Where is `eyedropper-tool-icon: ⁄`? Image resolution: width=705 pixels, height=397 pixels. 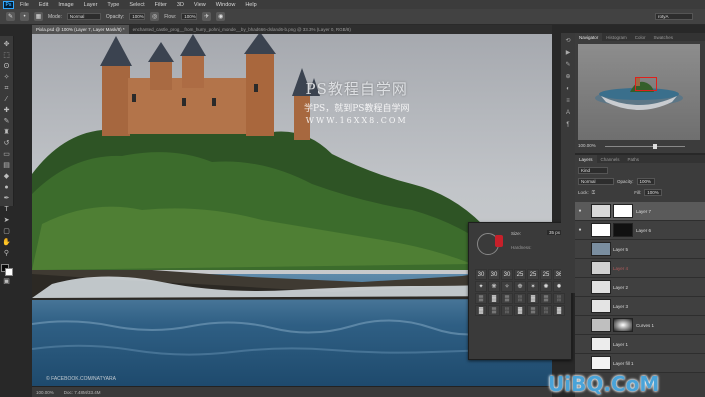
eyedropper-tool-icon: ⁄ is located at coordinates (6, 99).